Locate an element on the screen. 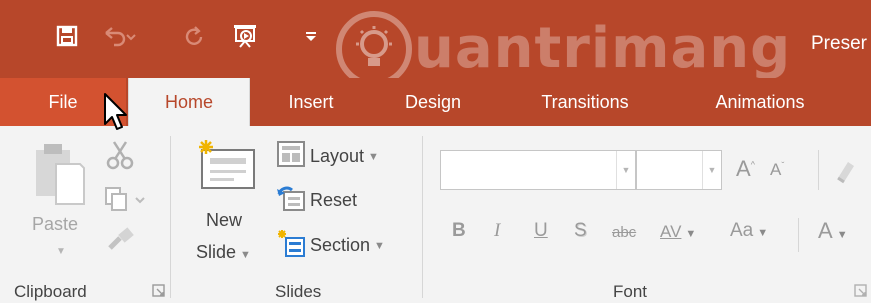 The height and width of the screenshot is (303, 871). strikethrough-button: abc is located at coordinates (624, 232).